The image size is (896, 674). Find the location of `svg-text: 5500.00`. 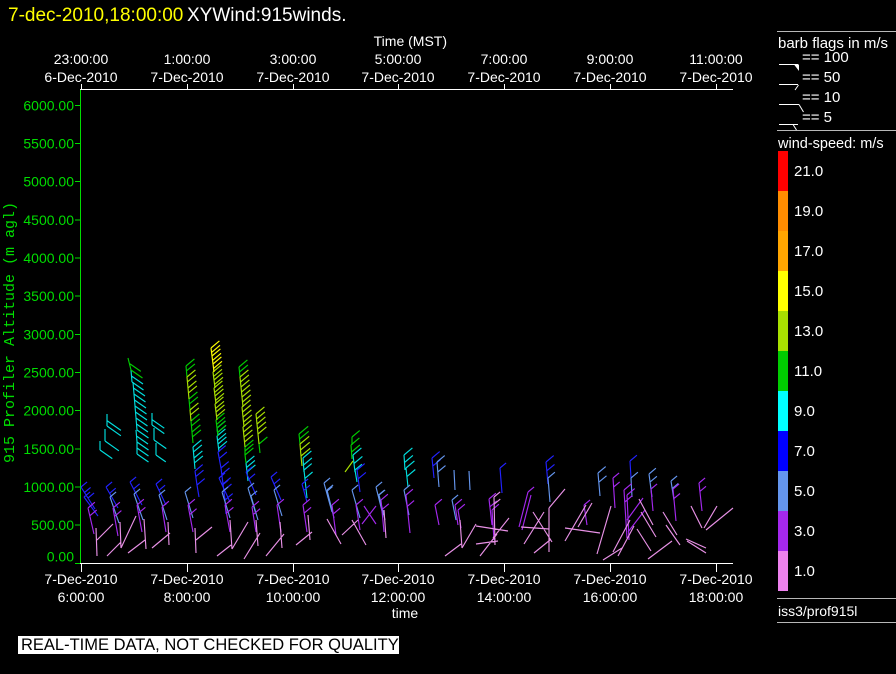

svg-text: 5500.00 is located at coordinates (48, 144).